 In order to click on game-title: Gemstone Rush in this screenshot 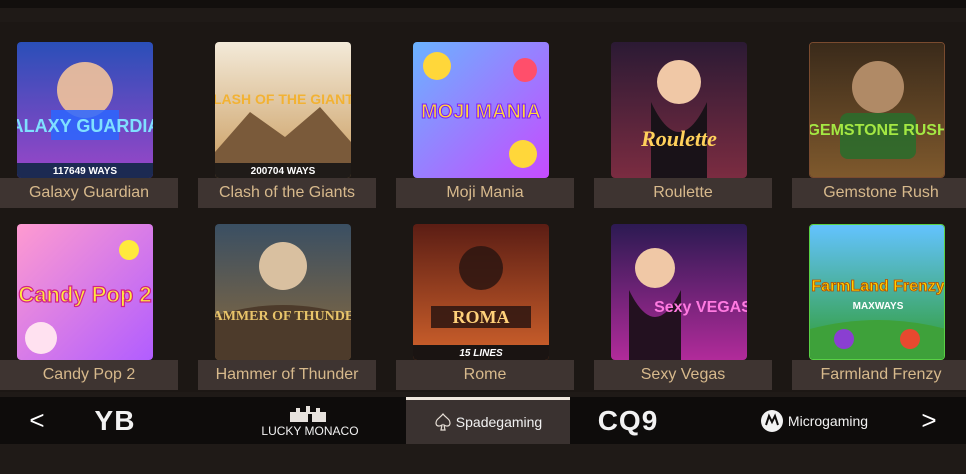, I will do `click(879, 193)`.